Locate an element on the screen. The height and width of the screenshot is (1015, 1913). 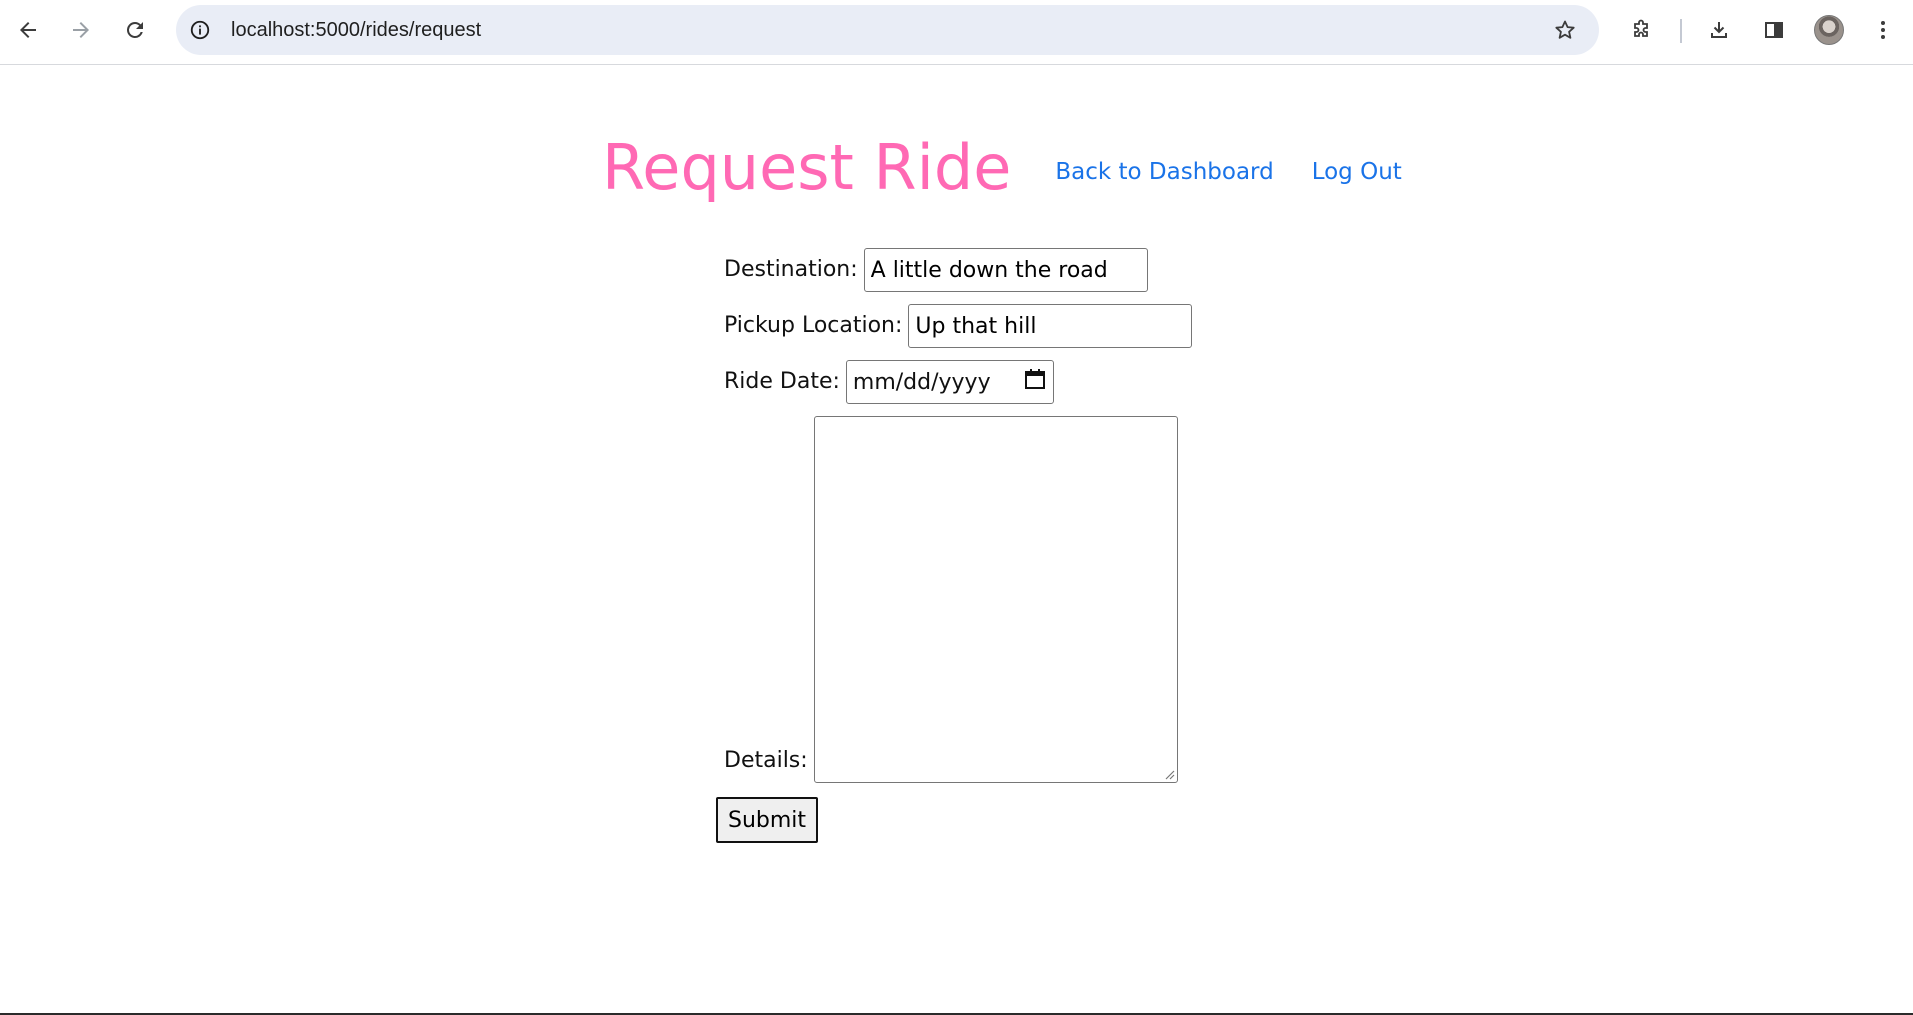
forward-arrow-icon is located at coordinates (81, 30).